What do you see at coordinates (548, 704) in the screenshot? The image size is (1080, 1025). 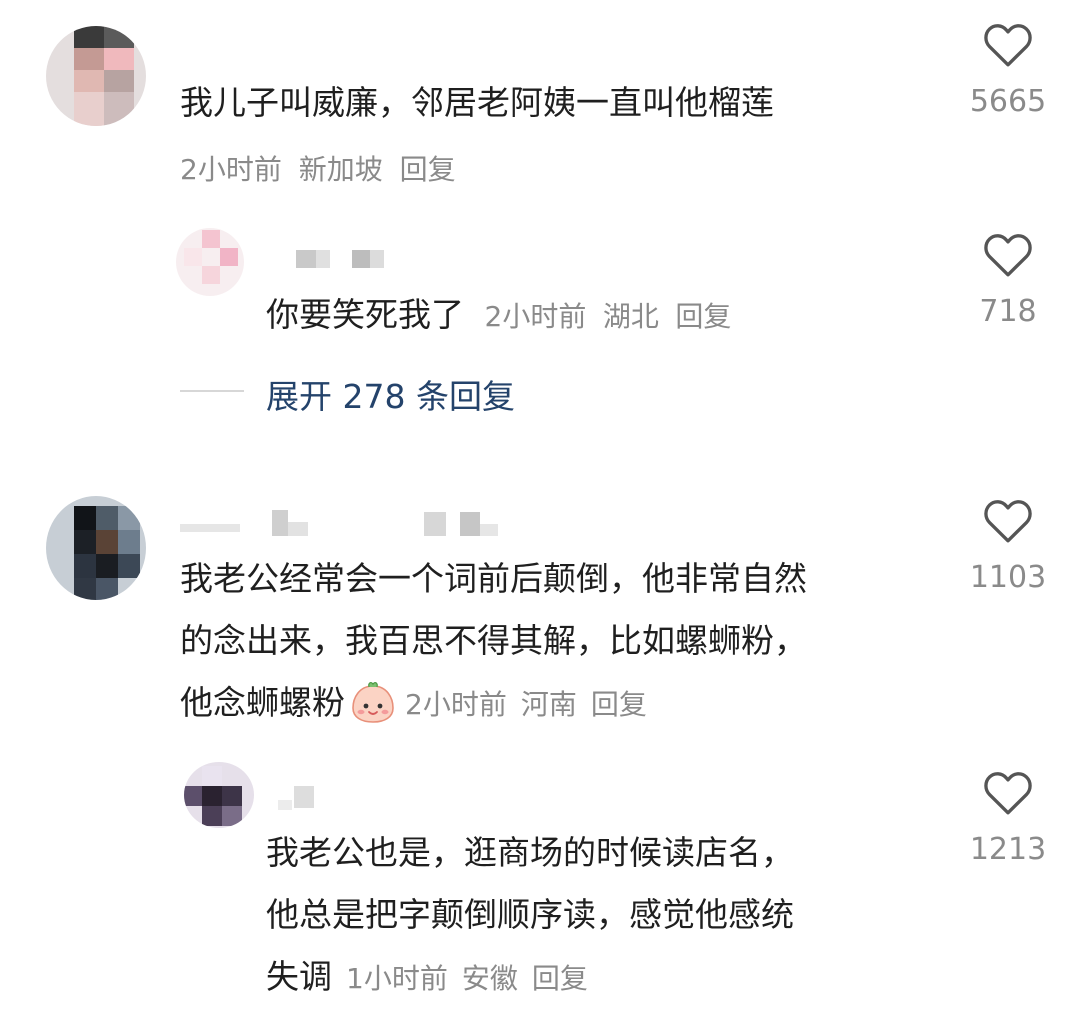 I see `comment-location: 河南` at bounding box center [548, 704].